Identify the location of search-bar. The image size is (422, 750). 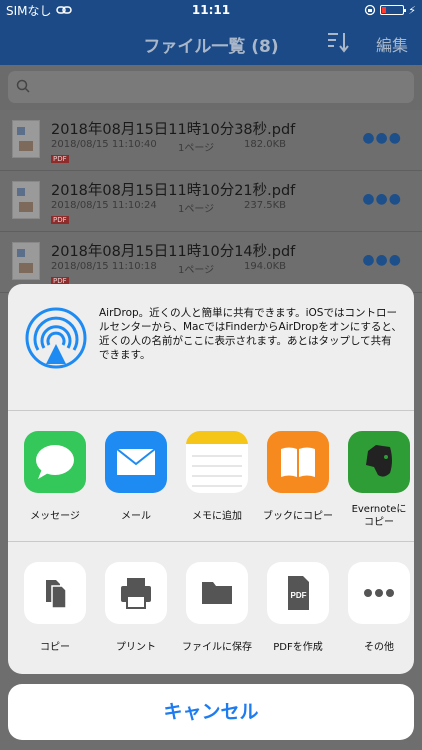
(211, 87).